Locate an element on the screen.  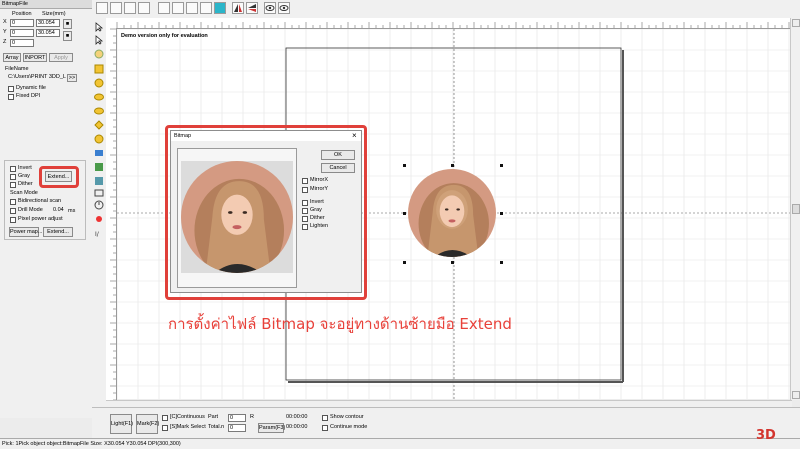
color-pick-icon is located at coordinates (220, 8).